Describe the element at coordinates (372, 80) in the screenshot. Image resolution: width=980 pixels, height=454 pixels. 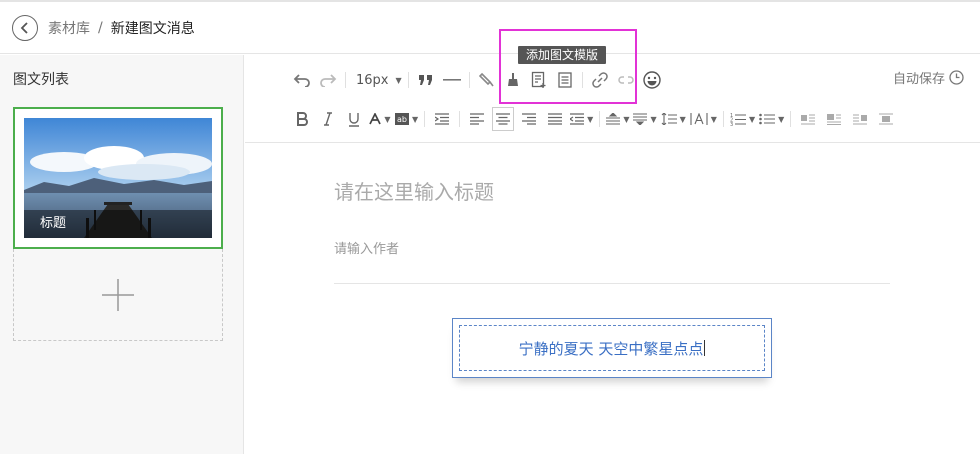
I see `font-size-value: 16px` at that location.